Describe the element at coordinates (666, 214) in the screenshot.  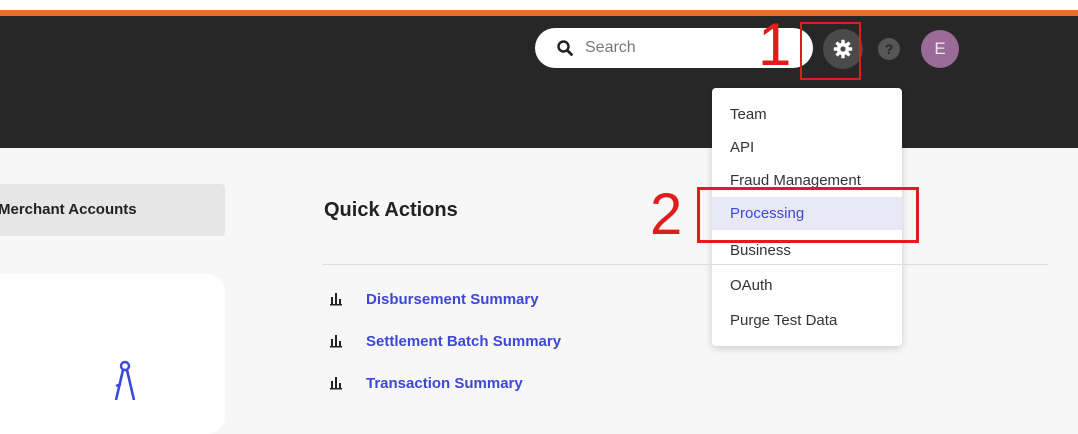
I see `annotation-step-2: 2` at that location.